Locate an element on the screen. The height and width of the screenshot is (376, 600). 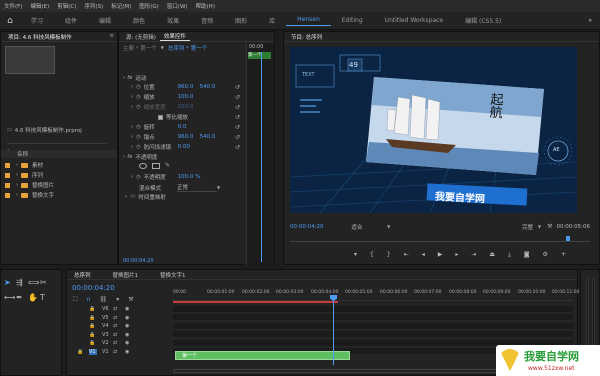
tab-effect-controls: 效果控件 is located at coordinates (174, 36).